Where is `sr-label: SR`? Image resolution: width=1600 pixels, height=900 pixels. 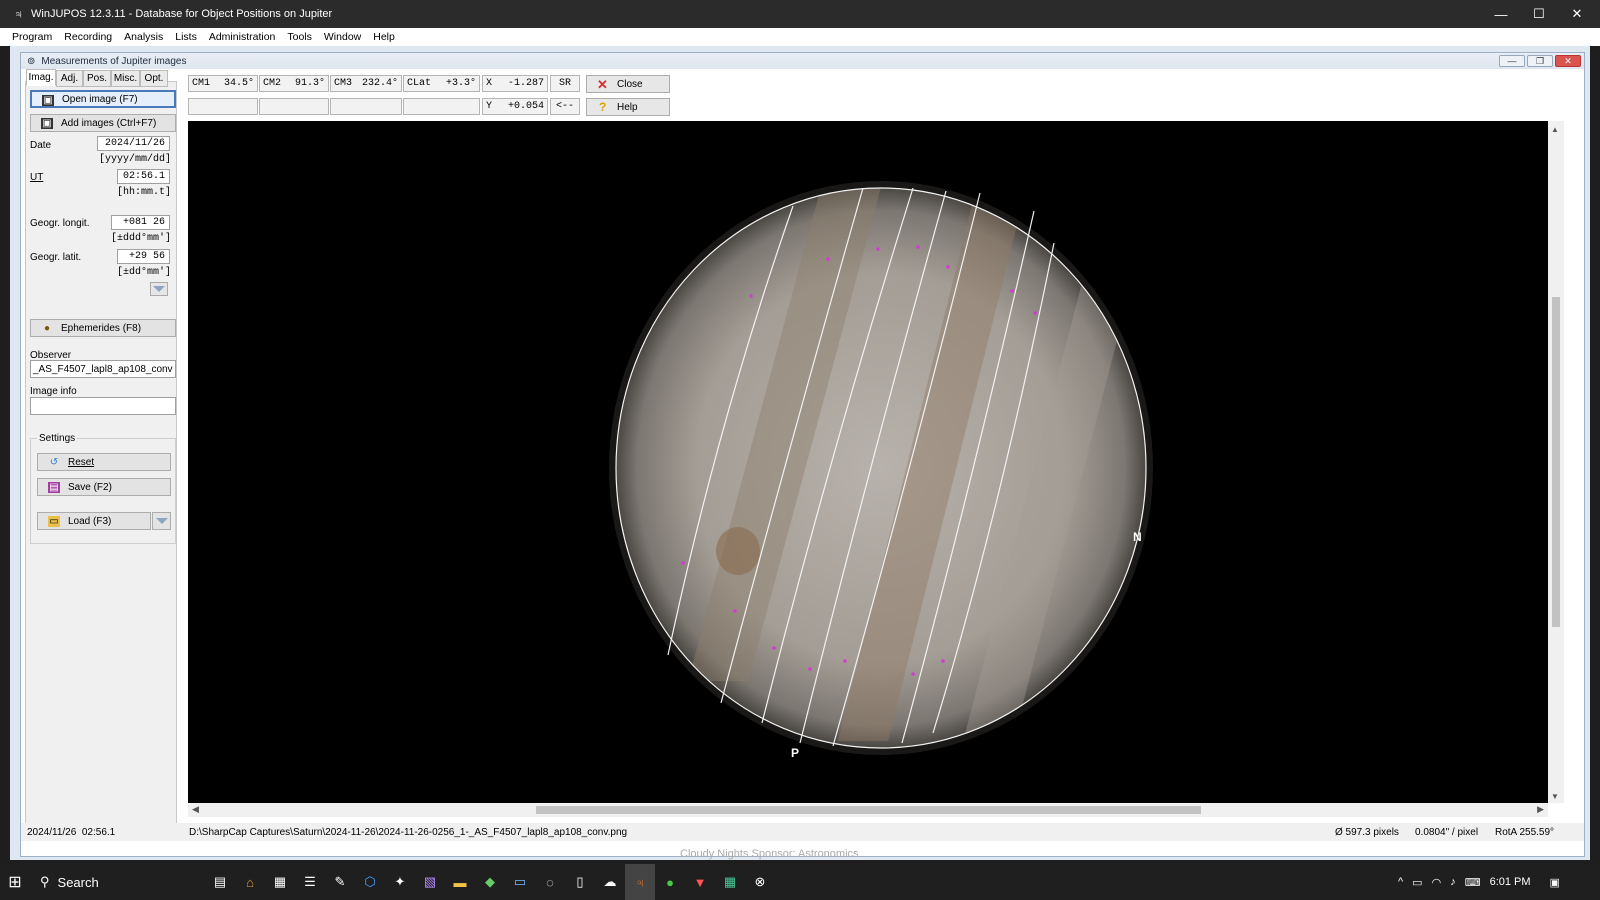
sr-label: SR is located at coordinates (564, 83).